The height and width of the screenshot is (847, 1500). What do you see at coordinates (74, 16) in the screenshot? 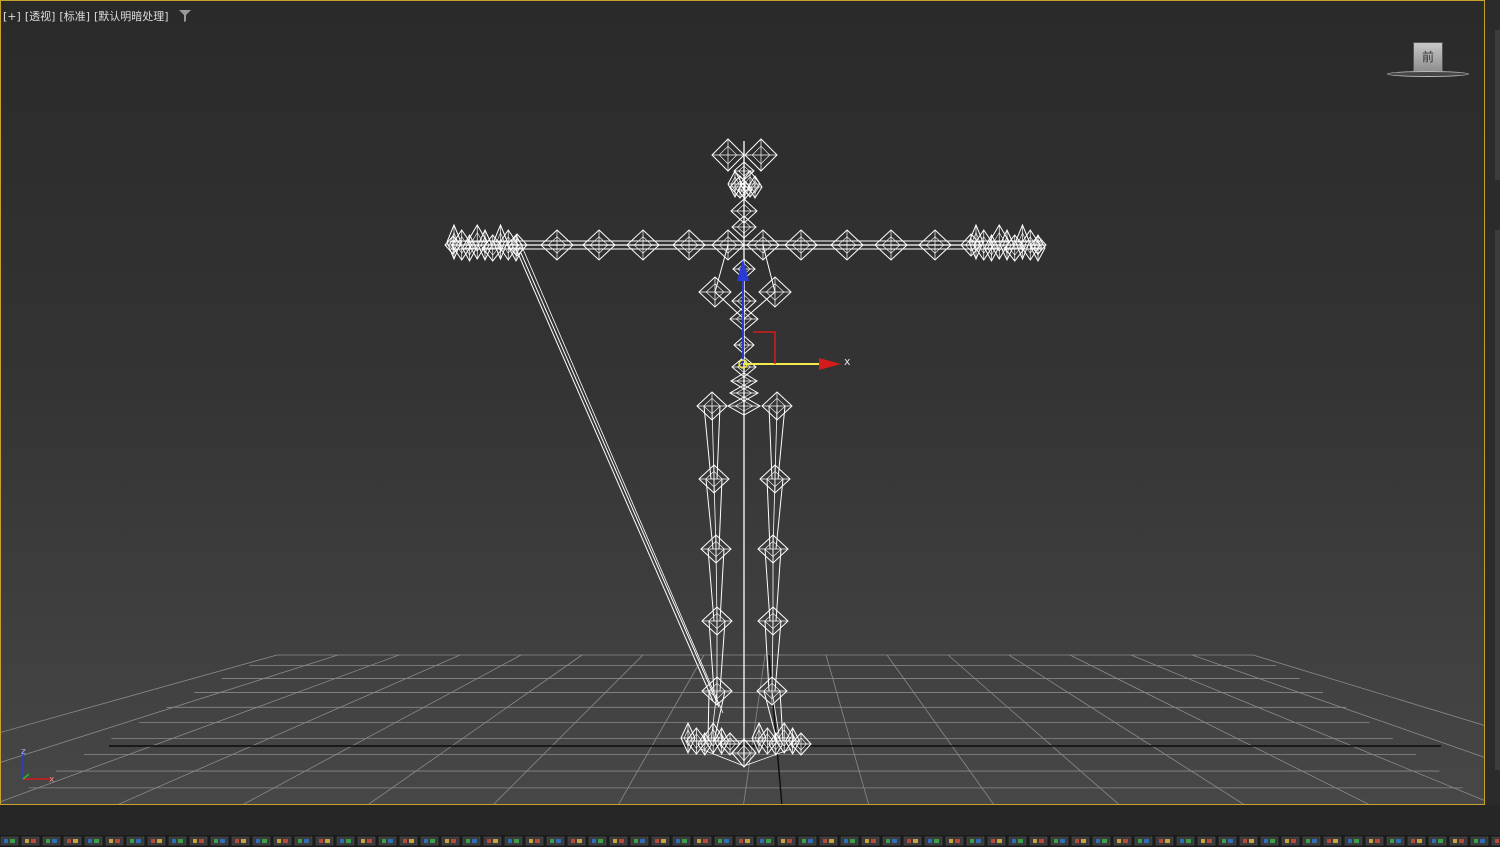
I see `viewport-standard-menu: [标准]` at bounding box center [74, 16].